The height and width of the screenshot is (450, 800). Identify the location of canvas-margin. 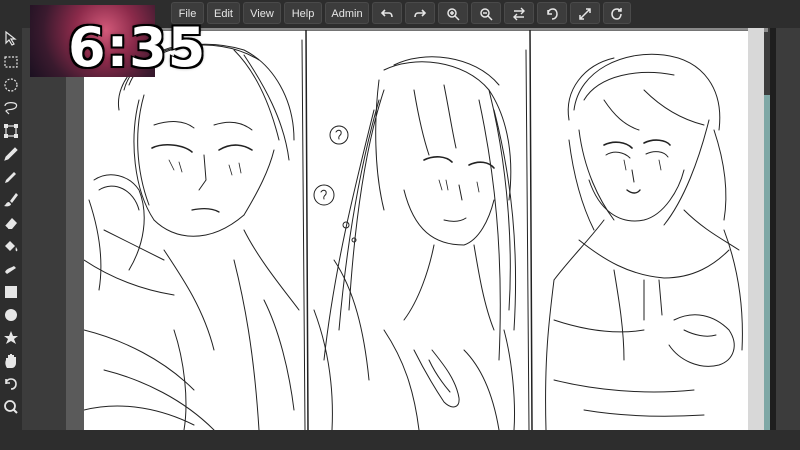
(76, 229).